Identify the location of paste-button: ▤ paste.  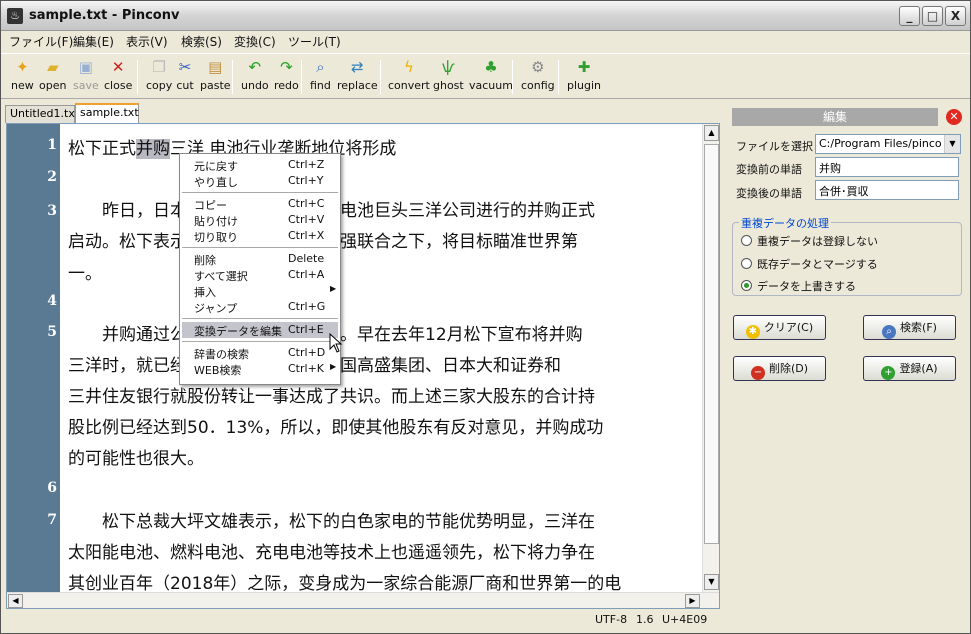
(215, 78).